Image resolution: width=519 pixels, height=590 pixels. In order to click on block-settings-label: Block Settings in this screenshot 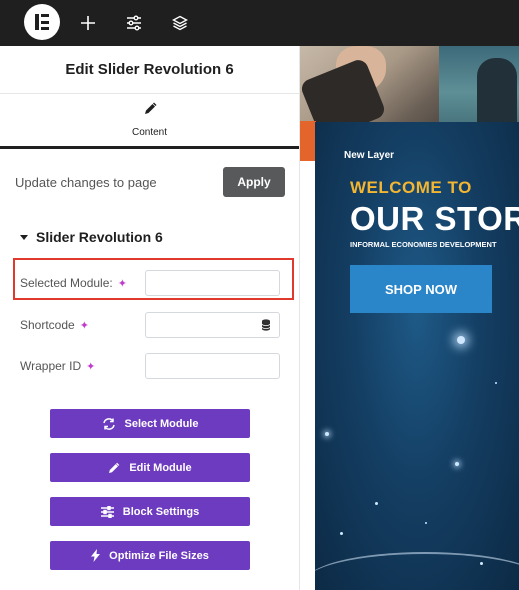, I will do `click(161, 511)`.